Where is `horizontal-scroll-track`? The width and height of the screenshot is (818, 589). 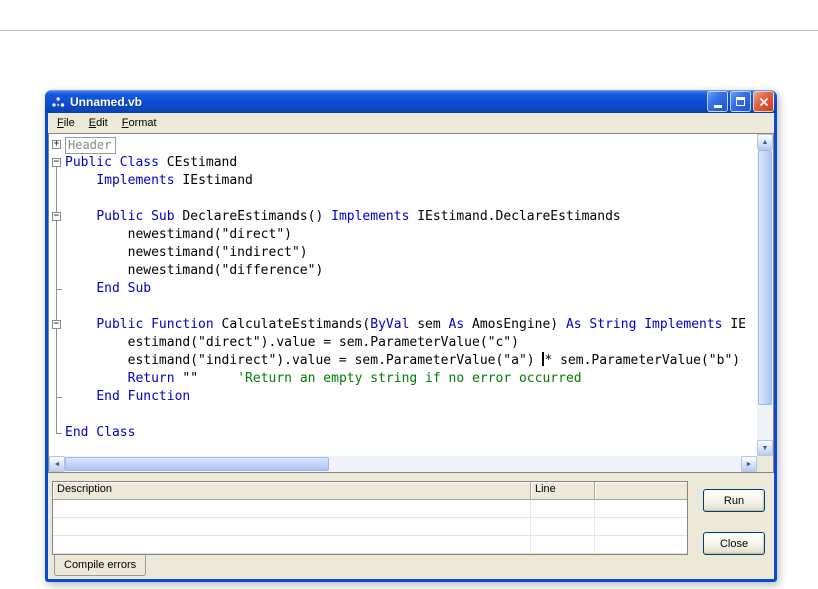
horizontal-scroll-track is located at coordinates (403, 464).